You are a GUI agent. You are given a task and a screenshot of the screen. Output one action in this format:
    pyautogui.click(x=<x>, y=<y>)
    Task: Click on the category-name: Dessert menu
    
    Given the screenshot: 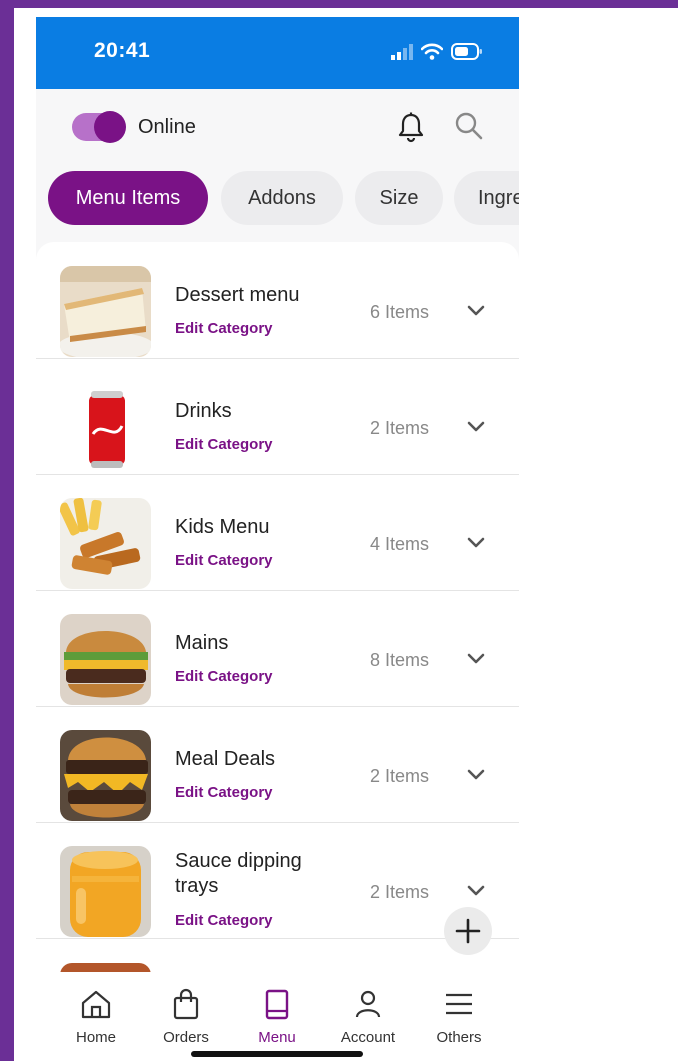 What is the action you would take?
    pyautogui.click(x=237, y=295)
    